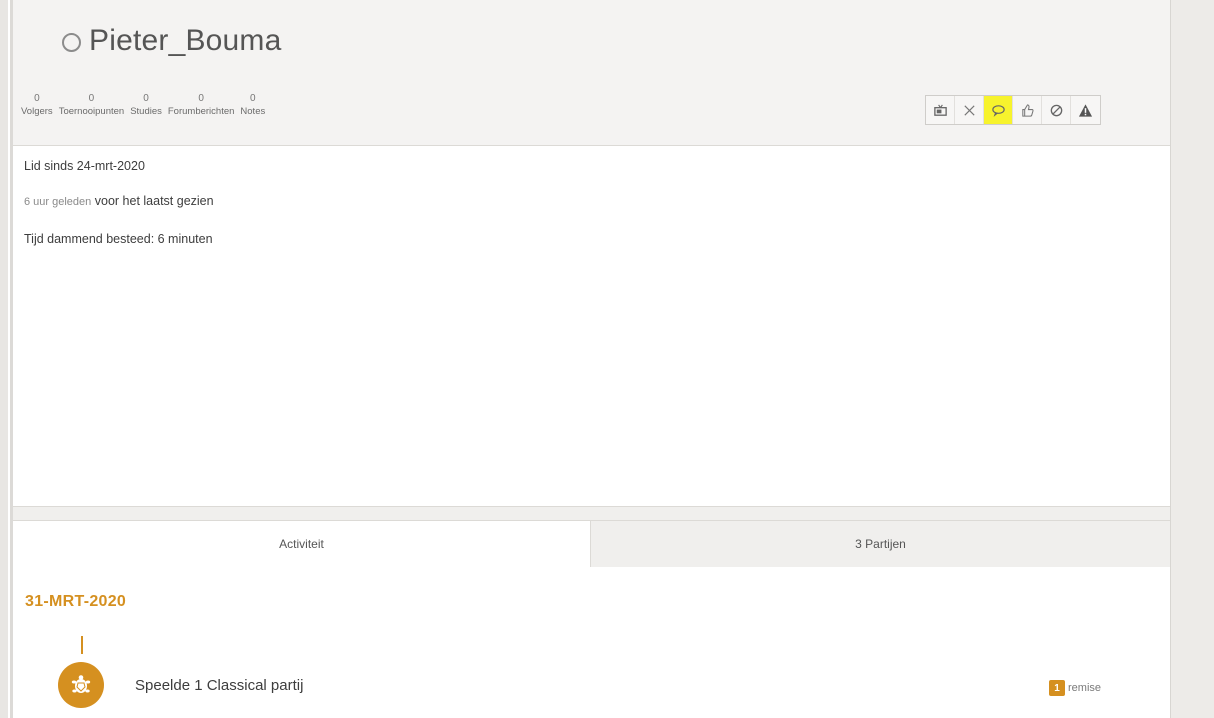 The image size is (1214, 718). I want to click on swords-icon, so click(969, 110).